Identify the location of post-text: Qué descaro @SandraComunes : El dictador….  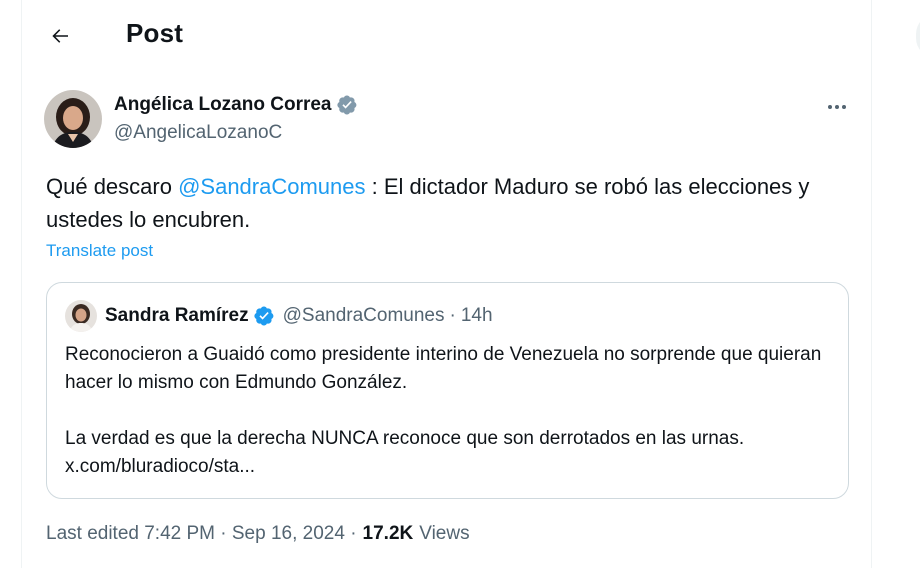
(441, 203).